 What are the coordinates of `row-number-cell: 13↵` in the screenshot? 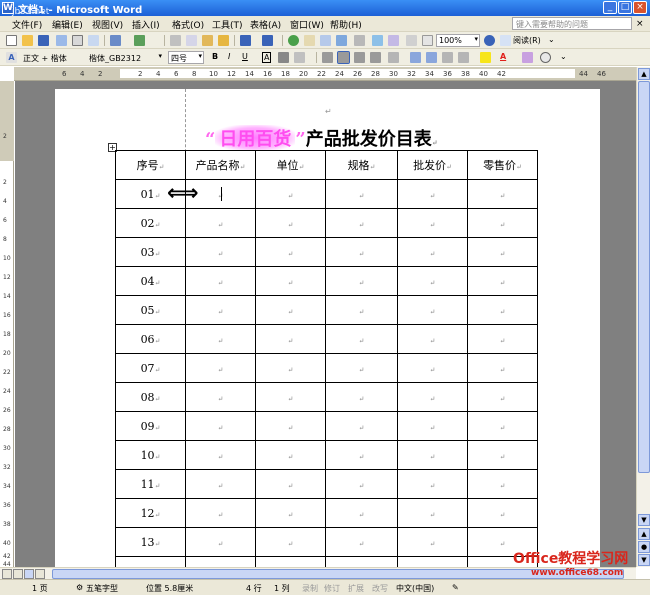 It's located at (150, 542).